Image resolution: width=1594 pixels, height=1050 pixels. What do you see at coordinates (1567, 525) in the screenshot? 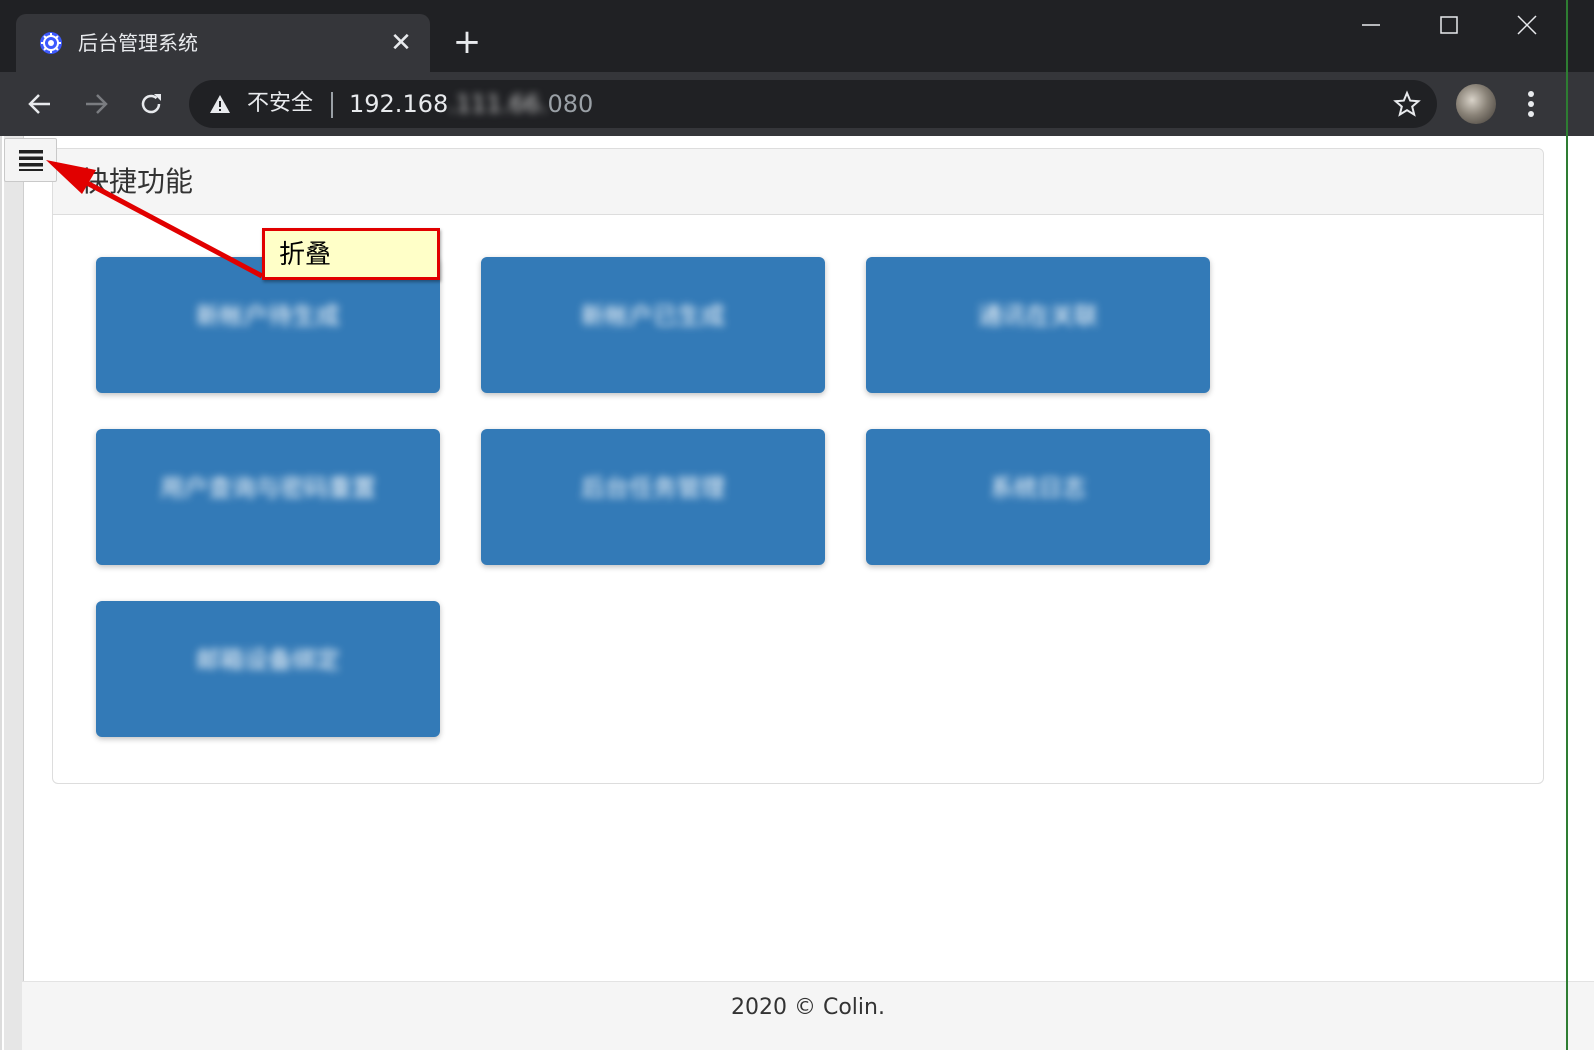
I see `window-edge` at bounding box center [1567, 525].